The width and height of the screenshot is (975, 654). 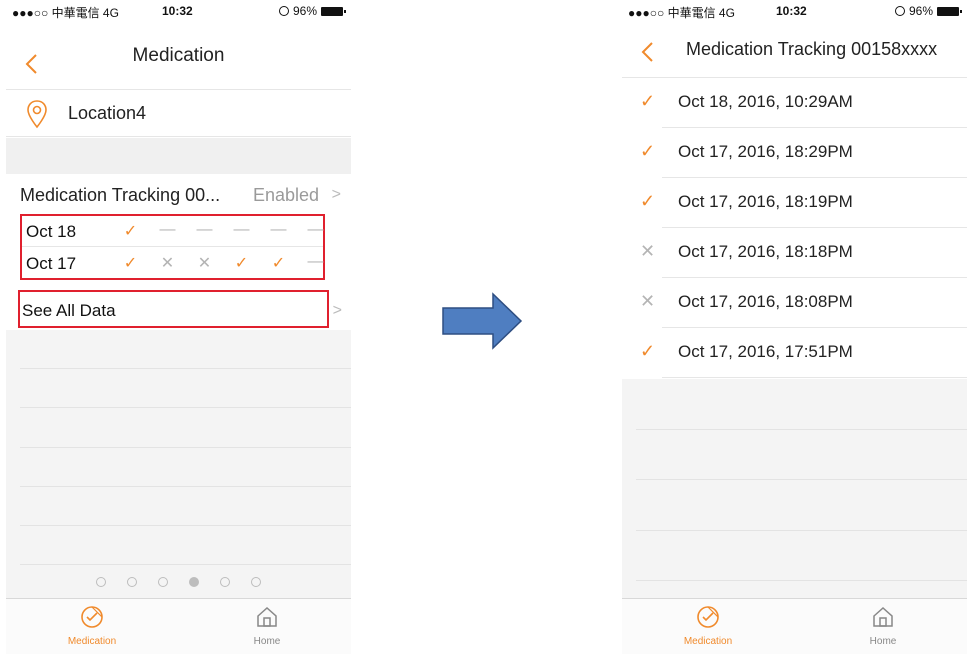 I want to click on location-row: Location4, so click(x=178, y=114).